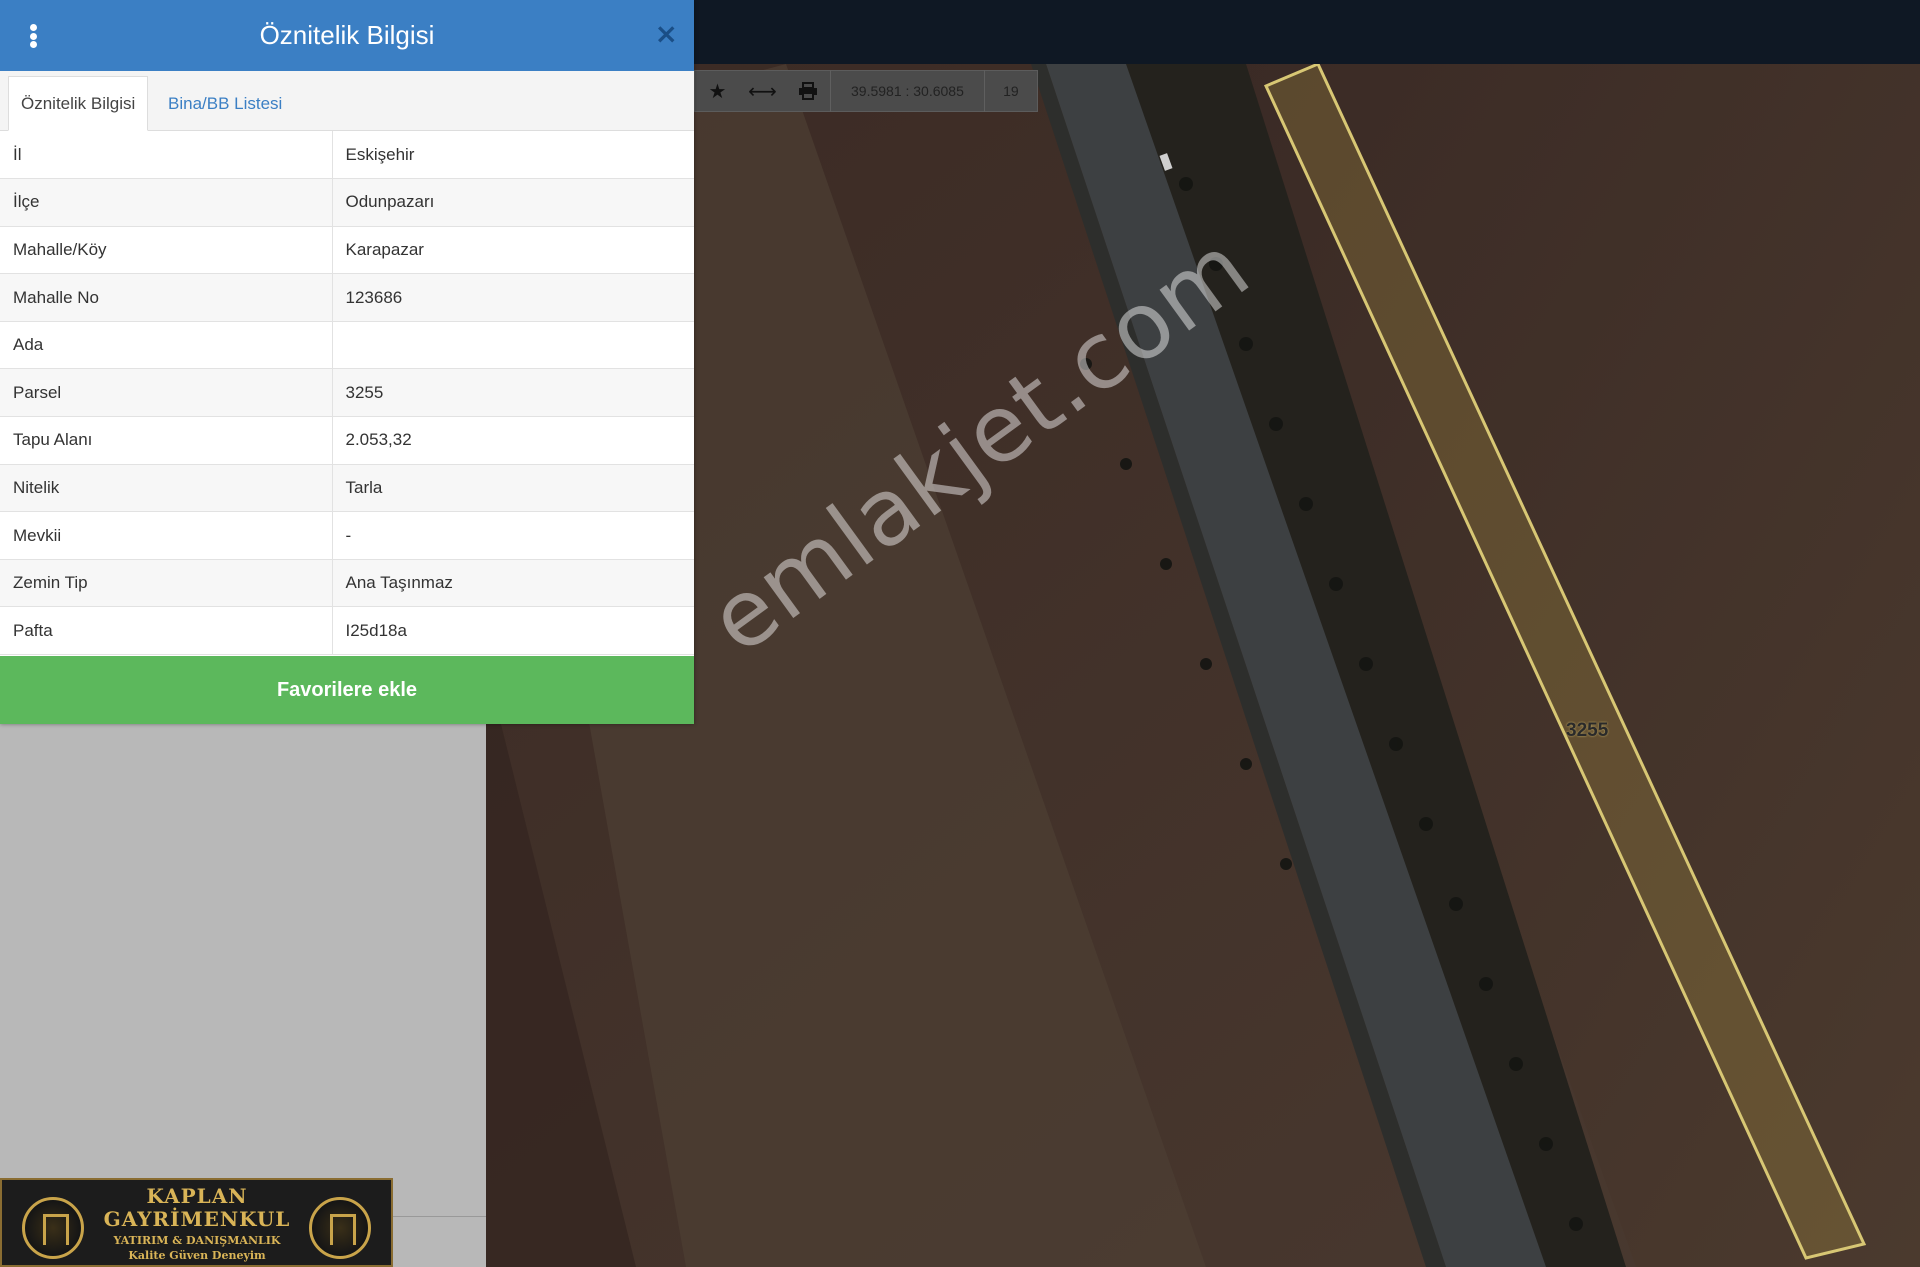  Describe the element at coordinates (166, 631) in the screenshot. I see `row-key: Pafta` at that location.